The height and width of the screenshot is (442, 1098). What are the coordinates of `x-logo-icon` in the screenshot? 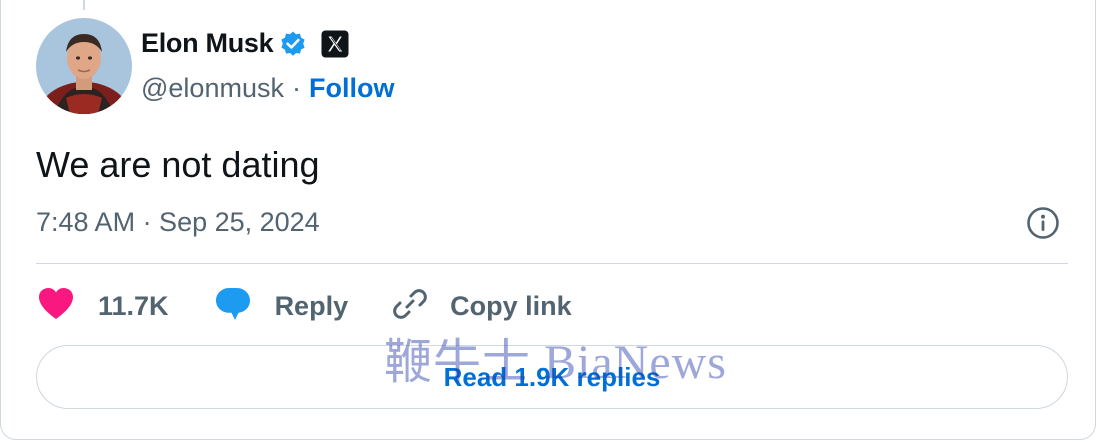 It's located at (335, 44).